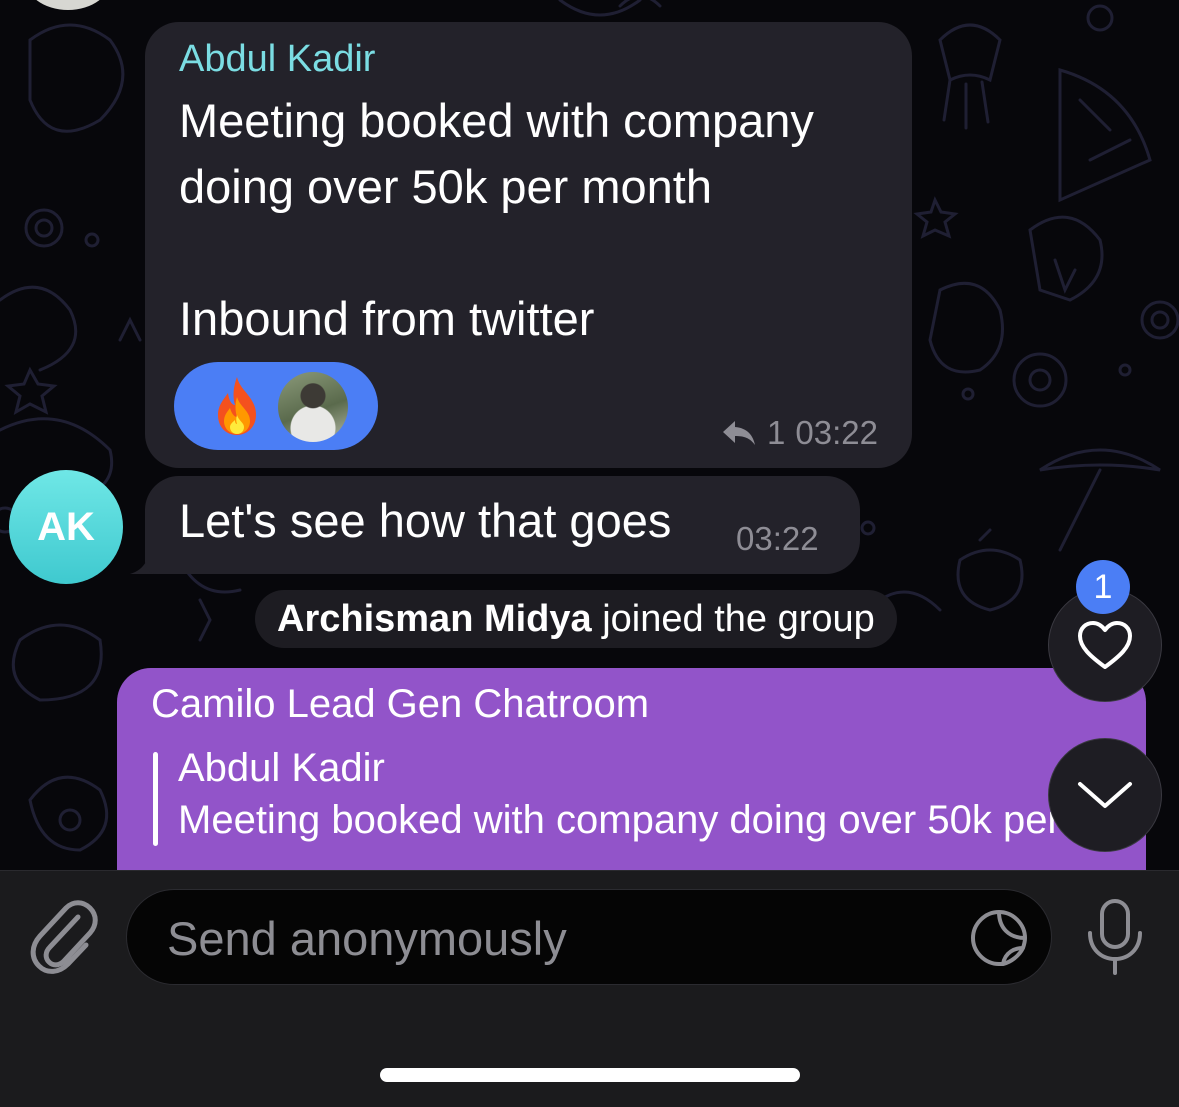 Image resolution: width=1179 pixels, height=1107 pixels. Describe the element at coordinates (66, 527) in the screenshot. I see `avatar-ak: AK` at that location.